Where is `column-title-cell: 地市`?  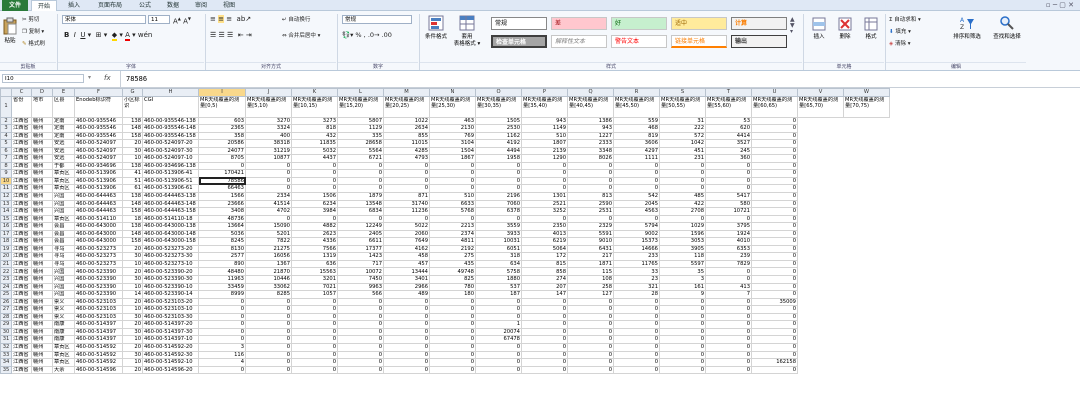 column-title-cell: 地市 is located at coordinates (42, 106).